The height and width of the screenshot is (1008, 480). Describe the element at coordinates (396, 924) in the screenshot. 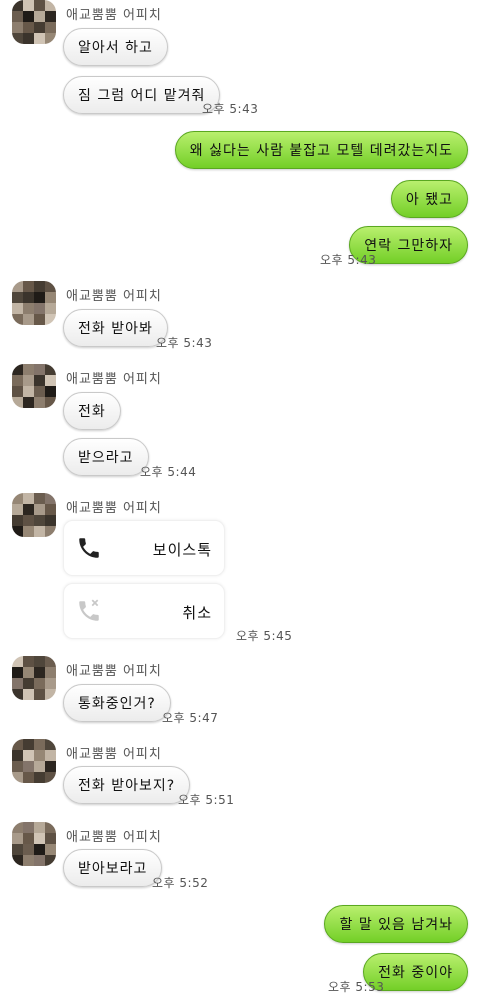

I see `message-bubble: 할 말 있음 남겨놔` at that location.